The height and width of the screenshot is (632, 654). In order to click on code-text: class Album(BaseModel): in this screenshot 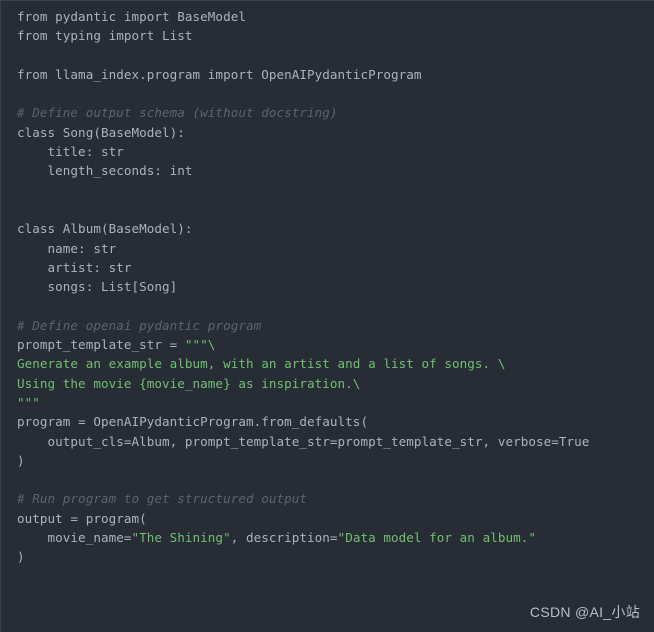, I will do `click(105, 229)`.